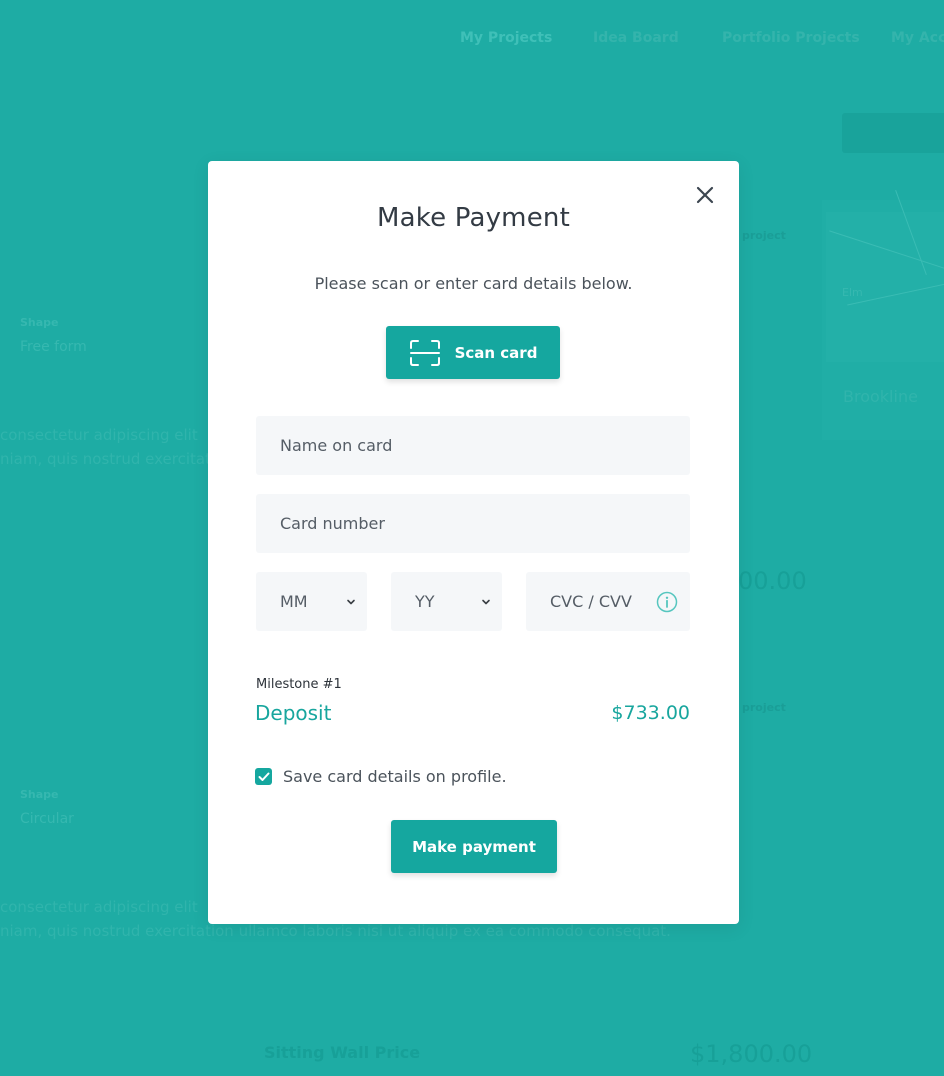  I want to click on make-payment-button: Make payment, so click(474, 846).